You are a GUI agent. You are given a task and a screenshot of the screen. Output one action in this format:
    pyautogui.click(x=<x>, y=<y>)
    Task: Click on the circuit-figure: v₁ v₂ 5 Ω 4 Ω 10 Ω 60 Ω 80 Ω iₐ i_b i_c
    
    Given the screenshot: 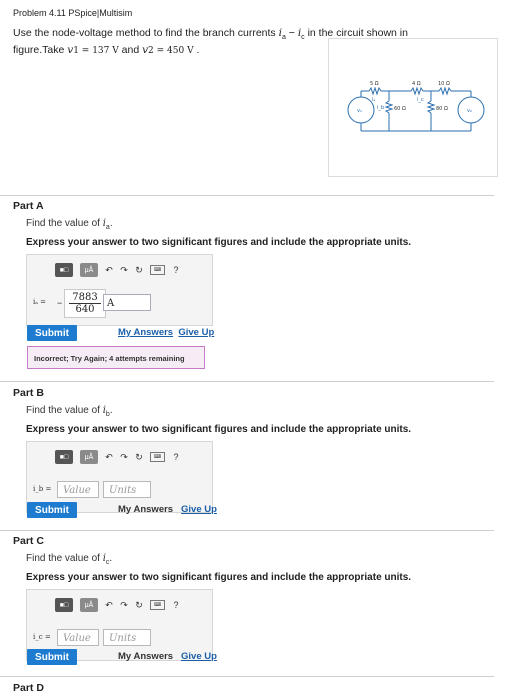 What is the action you would take?
    pyautogui.click(x=413, y=107)
    